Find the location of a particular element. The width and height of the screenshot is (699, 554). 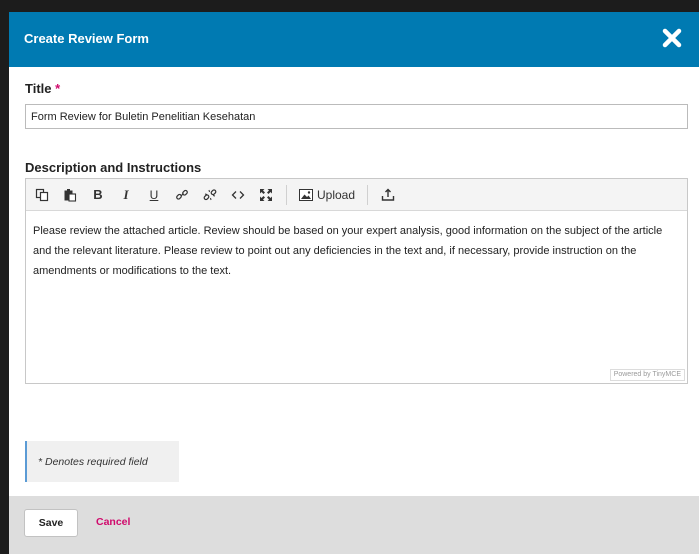

unlink-button is located at coordinates (210, 195).